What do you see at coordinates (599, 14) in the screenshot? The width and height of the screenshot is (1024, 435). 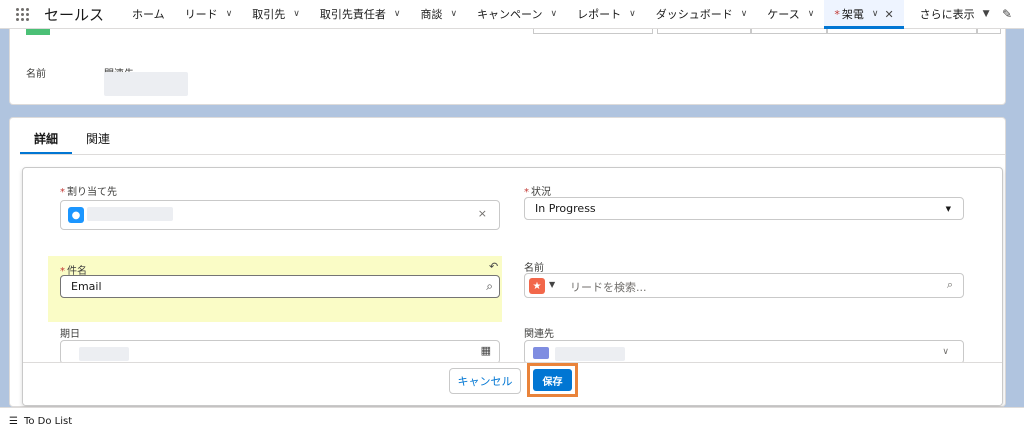 I see `nav-item-label: レポート` at bounding box center [599, 14].